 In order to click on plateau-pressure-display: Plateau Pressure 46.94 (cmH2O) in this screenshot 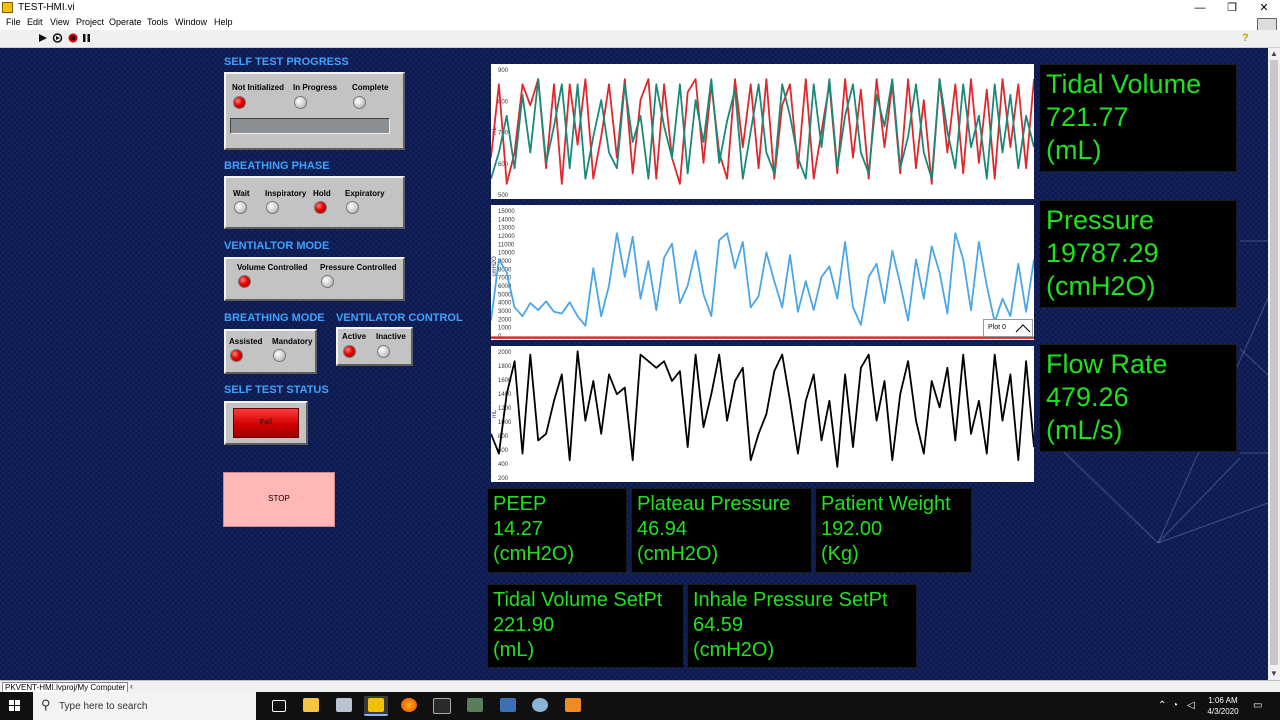, I will do `click(721, 530)`.